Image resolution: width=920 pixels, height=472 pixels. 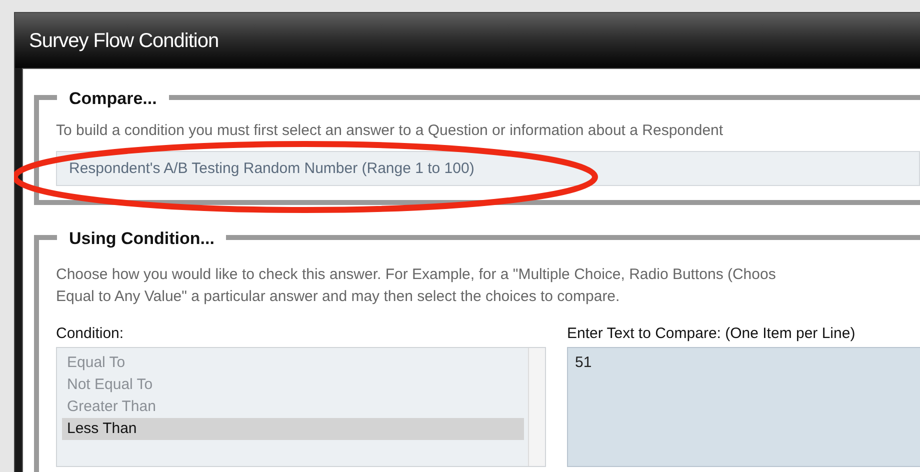 I want to click on condition-label: Condition:, so click(x=90, y=334).